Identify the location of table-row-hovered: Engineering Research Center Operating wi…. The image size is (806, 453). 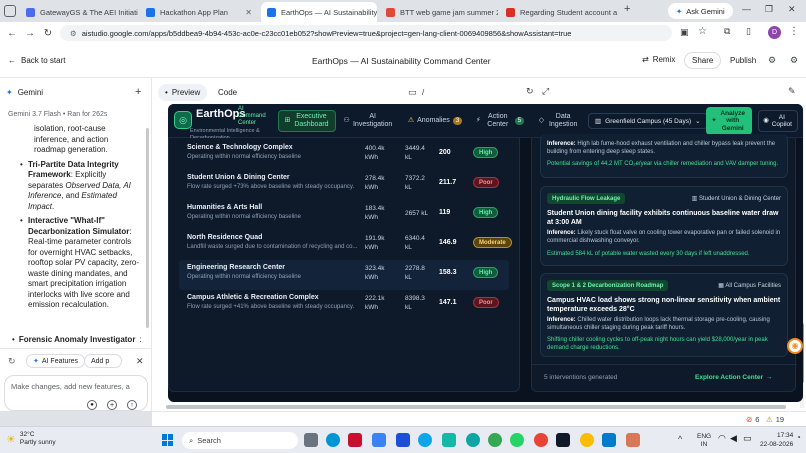
(344, 275).